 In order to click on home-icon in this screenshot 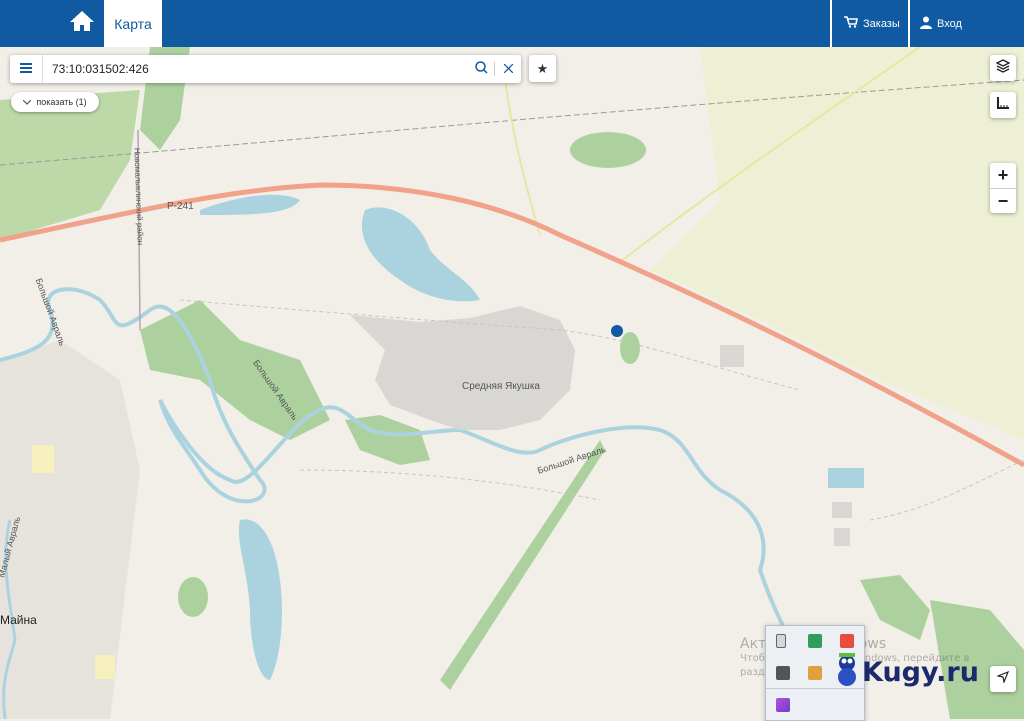, I will do `click(82, 23)`.